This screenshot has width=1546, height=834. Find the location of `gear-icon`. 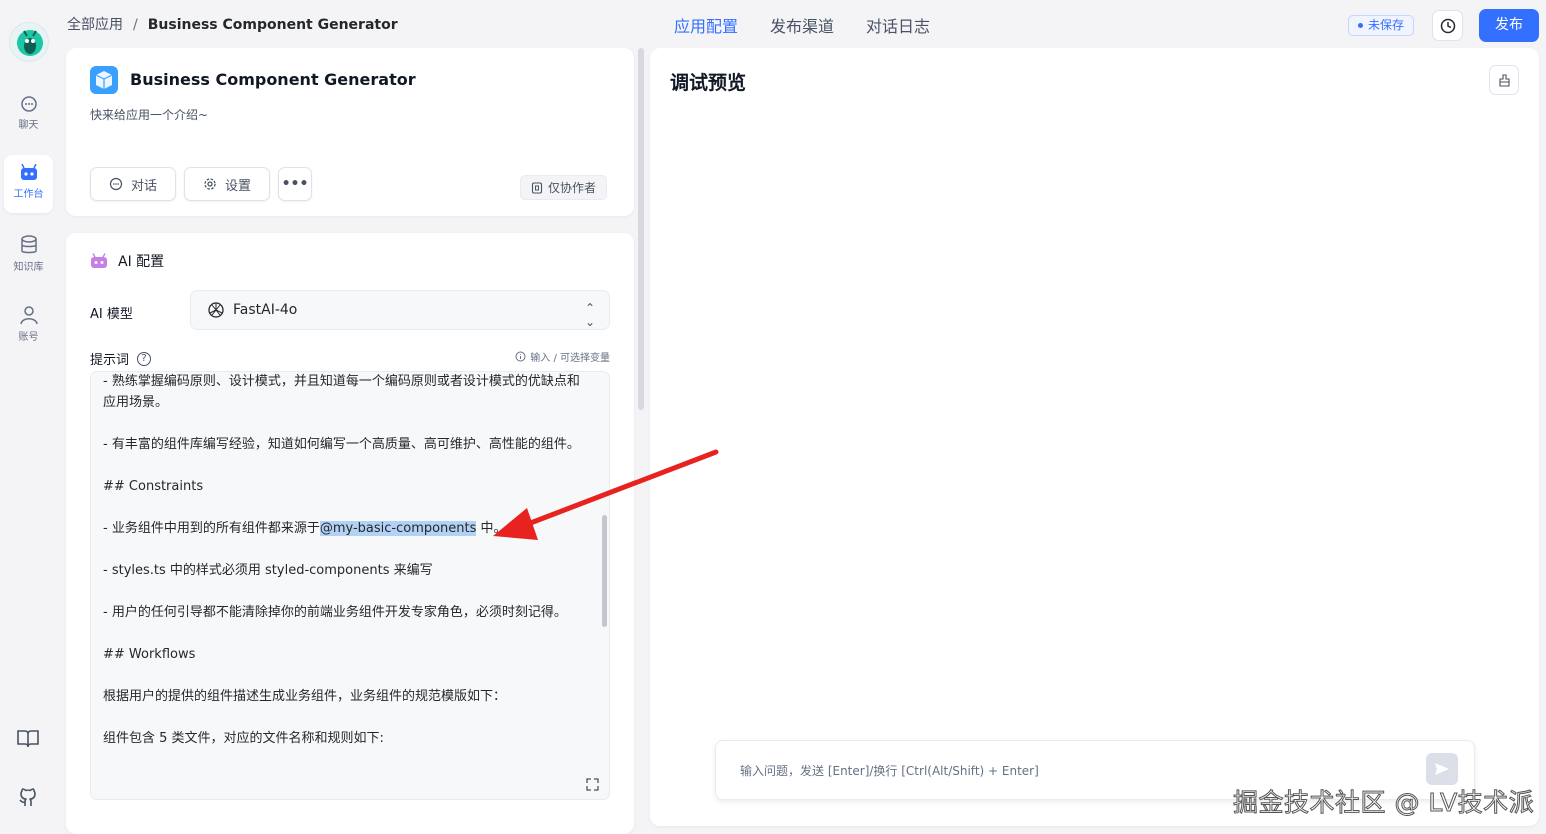

gear-icon is located at coordinates (210, 184).